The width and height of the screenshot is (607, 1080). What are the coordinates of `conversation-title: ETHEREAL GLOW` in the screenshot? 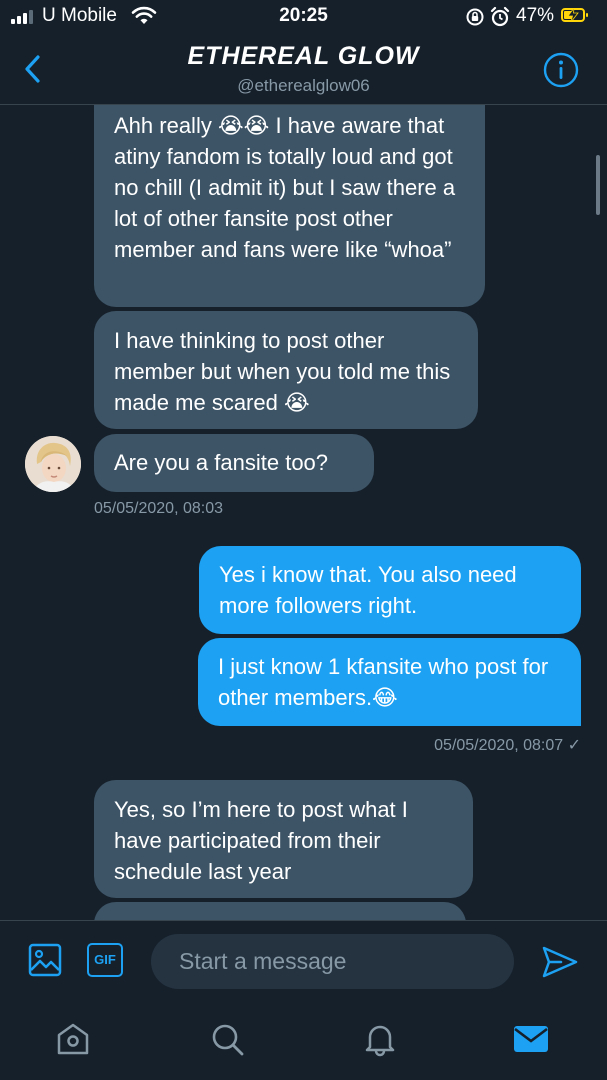 It's located at (303, 56).